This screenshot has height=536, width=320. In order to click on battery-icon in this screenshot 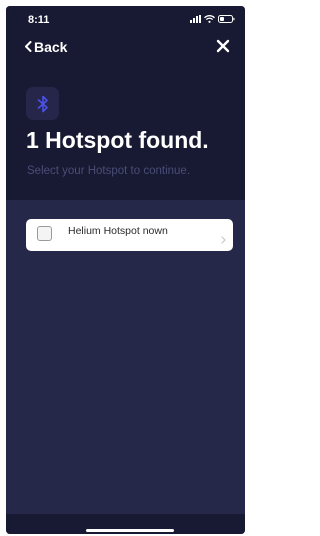, I will do `click(226, 19)`.